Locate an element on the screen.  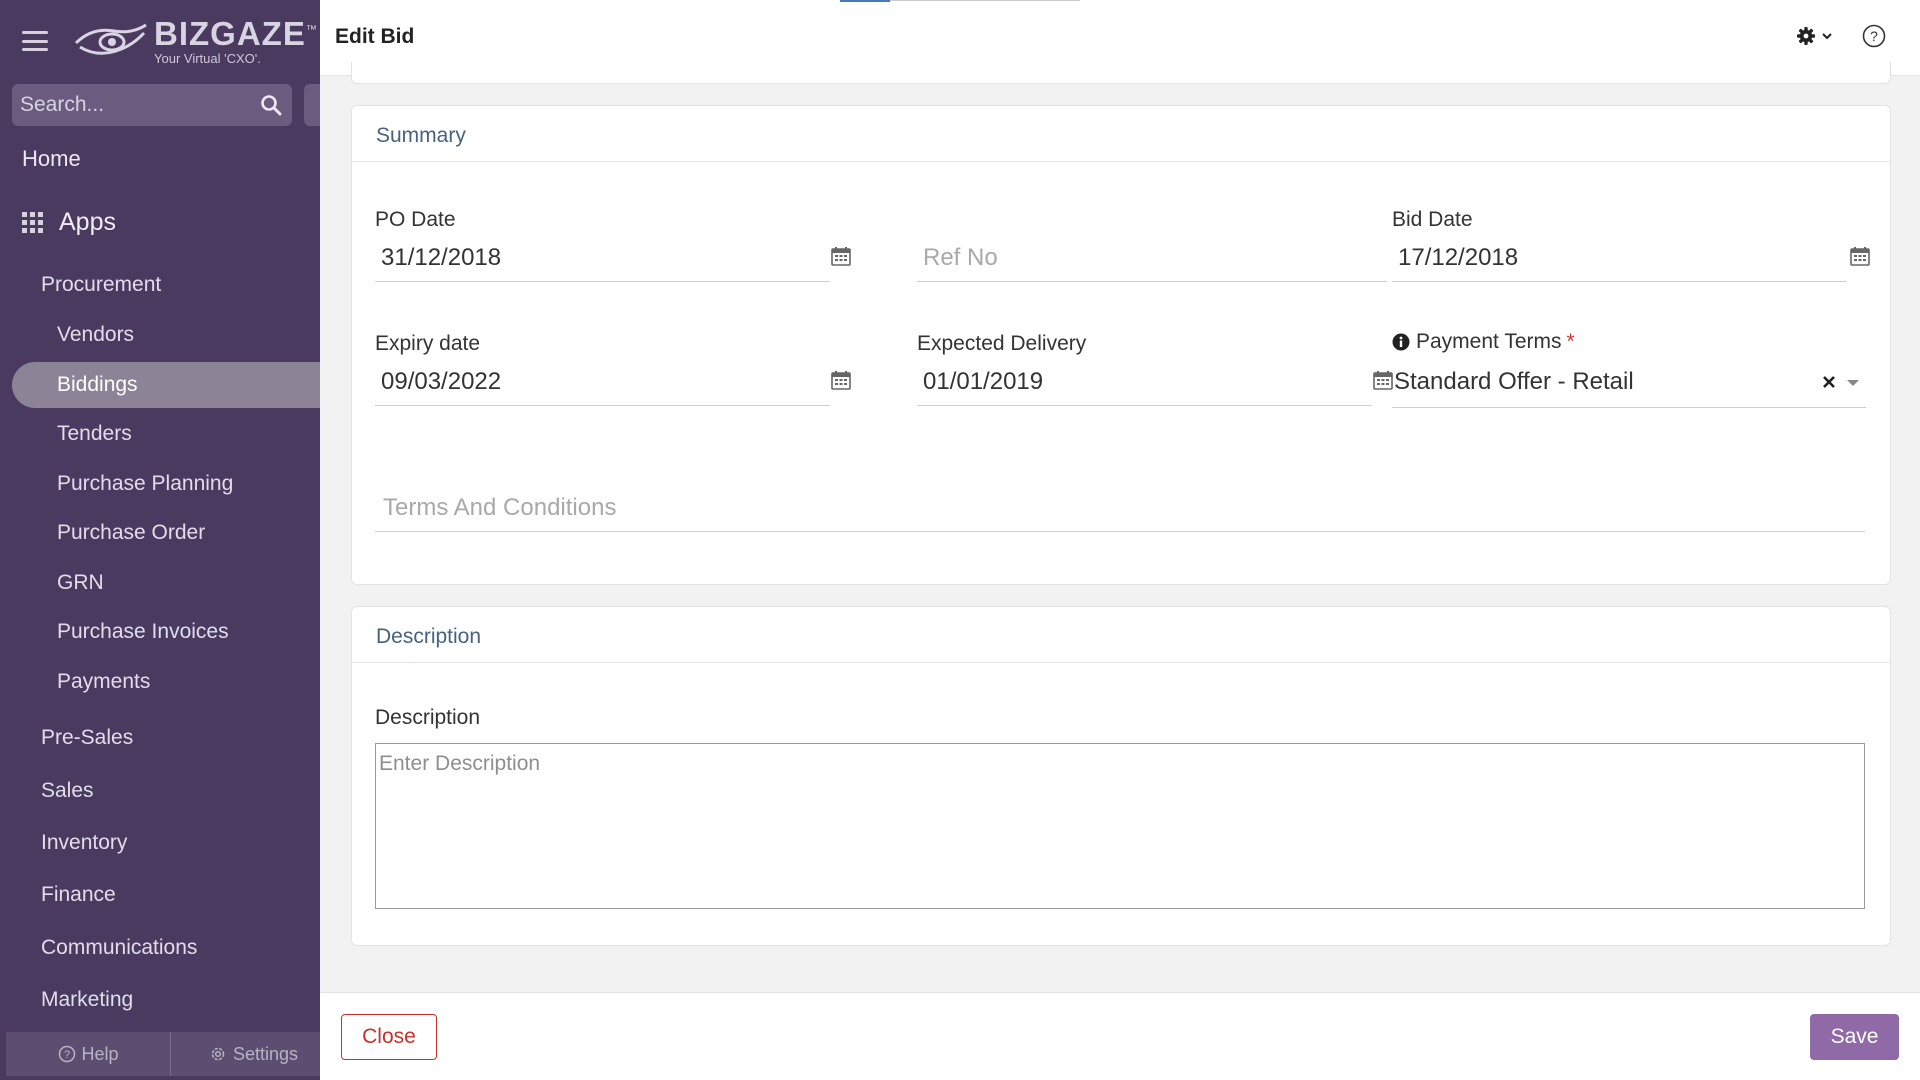
po-date-label: PO Date is located at coordinates (415, 219).